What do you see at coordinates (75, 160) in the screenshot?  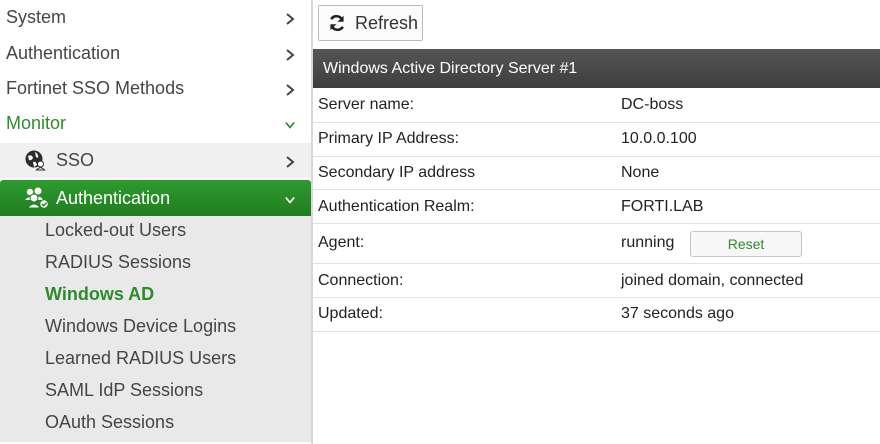 I see `sidebar-item-label: SSO` at bounding box center [75, 160].